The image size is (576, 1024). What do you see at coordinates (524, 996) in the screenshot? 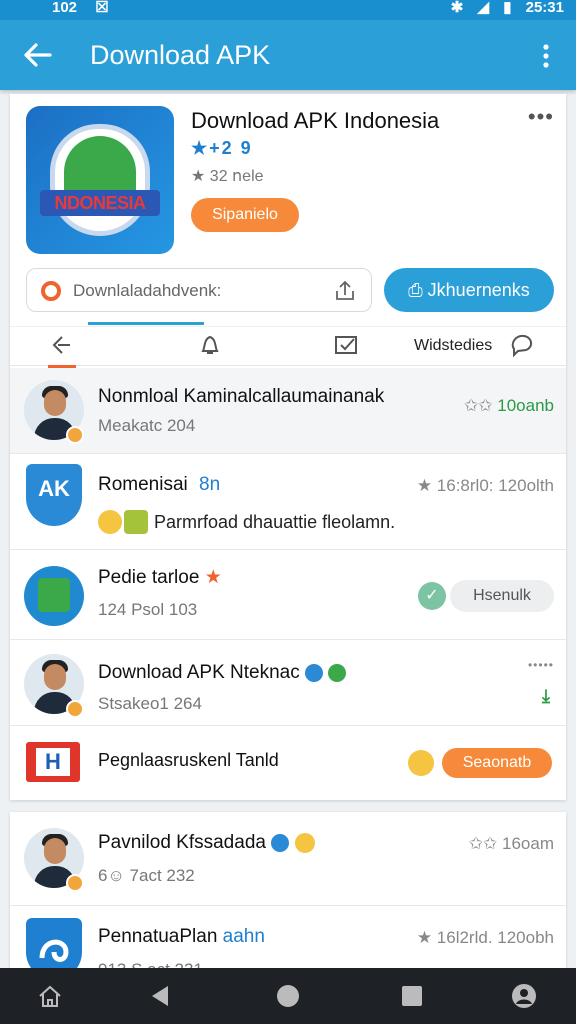
I see `account-icon` at bounding box center [524, 996].